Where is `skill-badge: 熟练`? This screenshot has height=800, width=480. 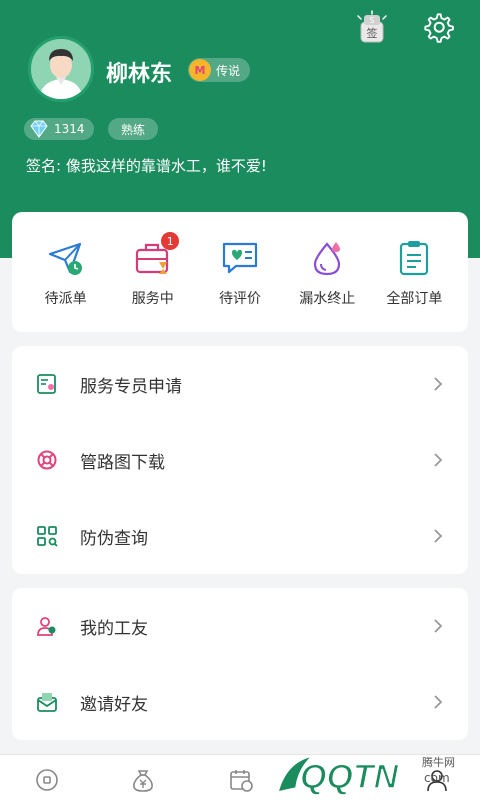
skill-badge: 熟练 is located at coordinates (133, 129).